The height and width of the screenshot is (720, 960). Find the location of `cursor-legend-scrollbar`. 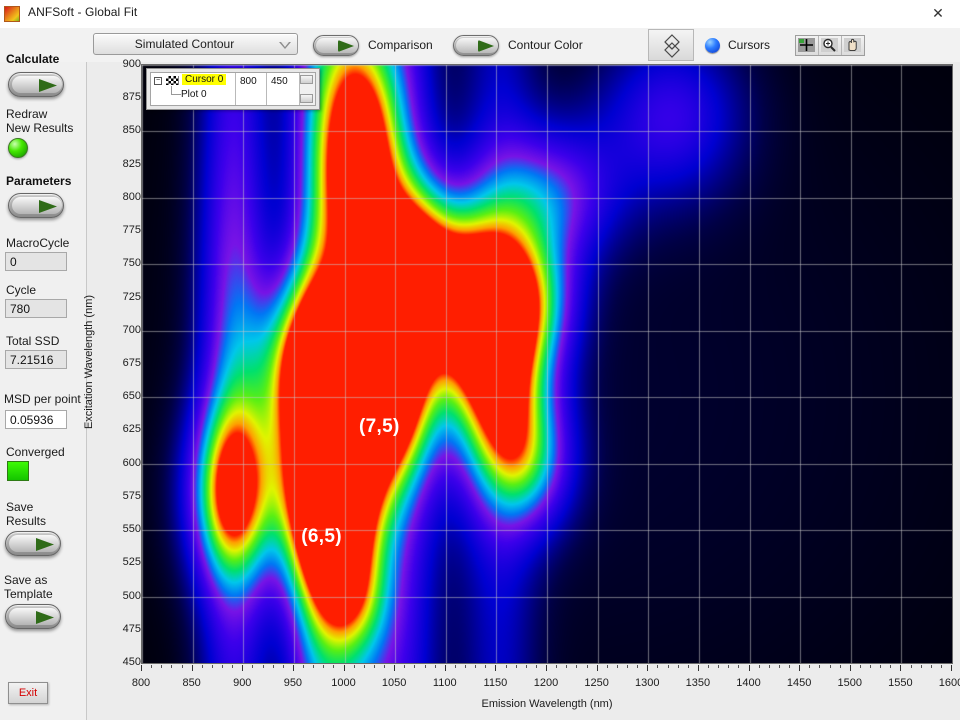

cursor-legend-scrollbar is located at coordinates (307, 89).